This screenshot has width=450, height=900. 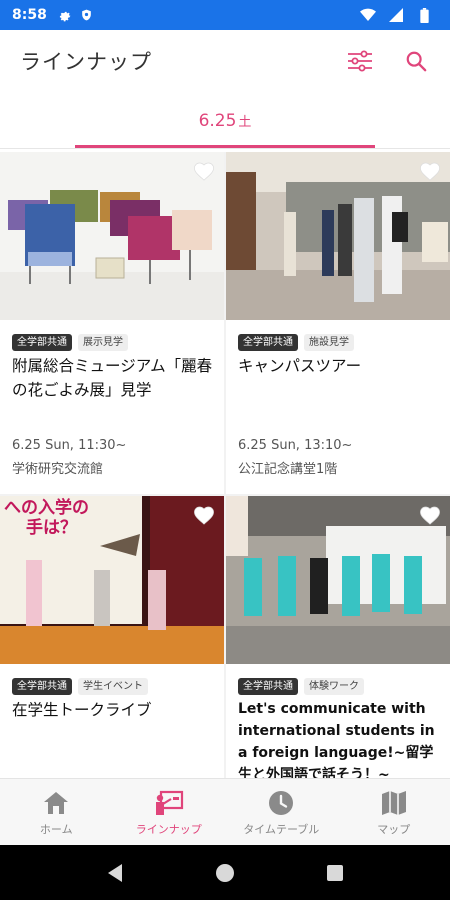 I want to click on recents-square-icon, so click(x=335, y=873).